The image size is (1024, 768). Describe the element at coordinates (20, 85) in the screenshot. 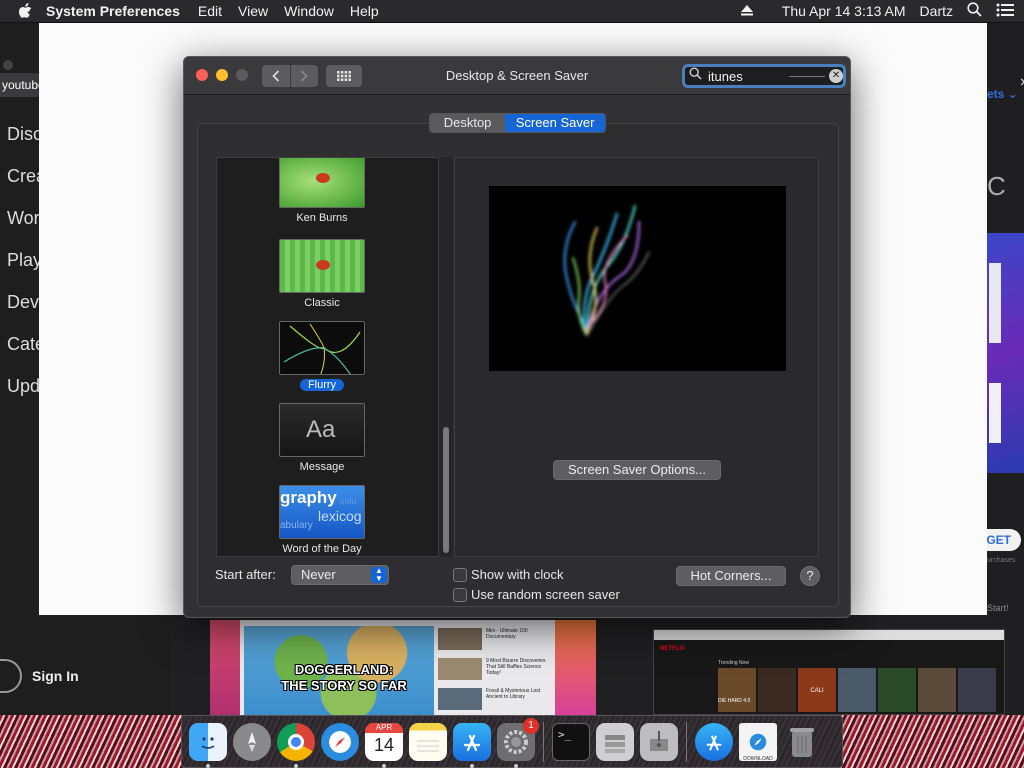

I see `browser-tab: youtube` at that location.